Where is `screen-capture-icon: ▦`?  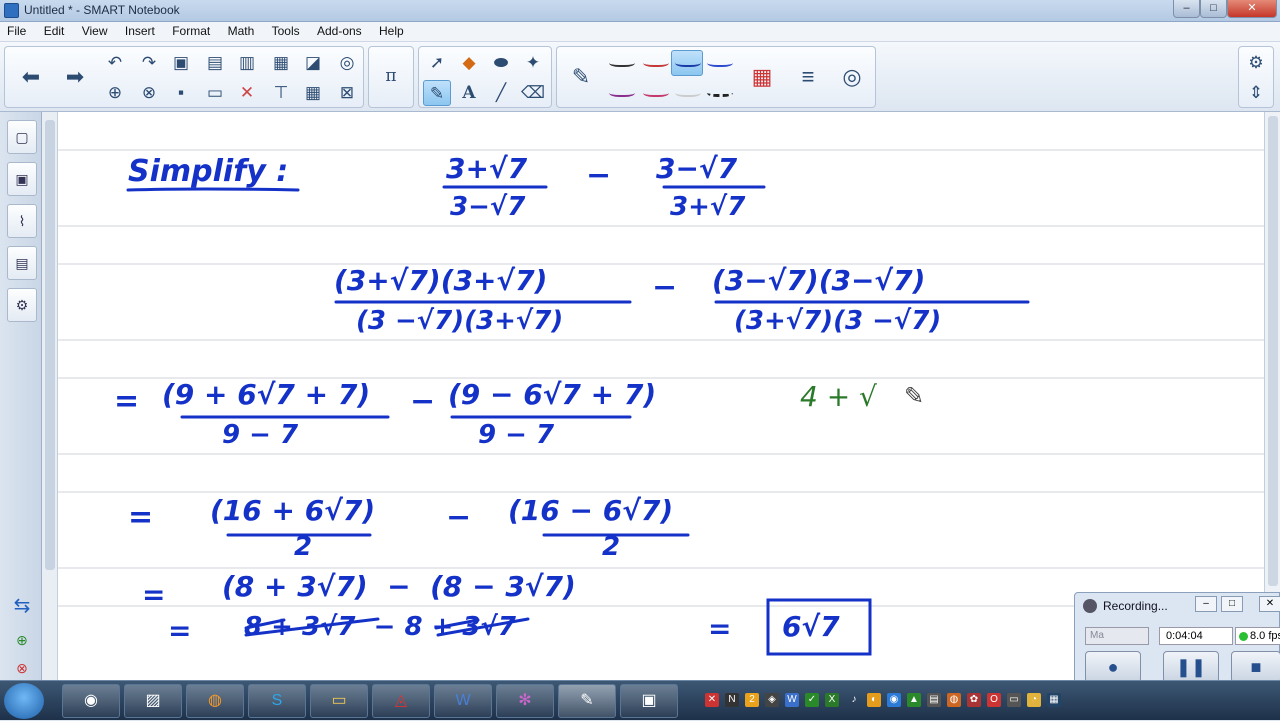
screen-capture-icon: ▦ is located at coordinates (281, 63).